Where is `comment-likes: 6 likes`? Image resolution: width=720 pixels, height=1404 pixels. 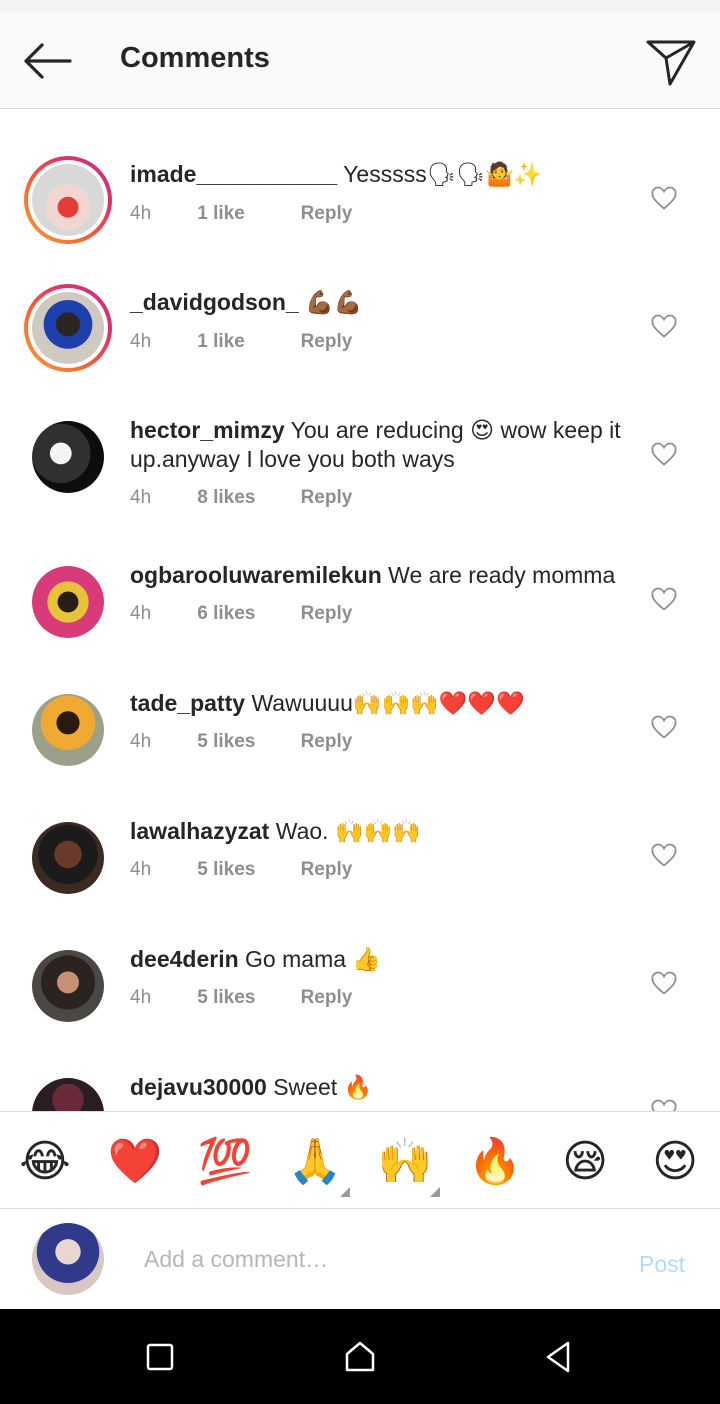 comment-likes: 6 likes is located at coordinates (246, 614).